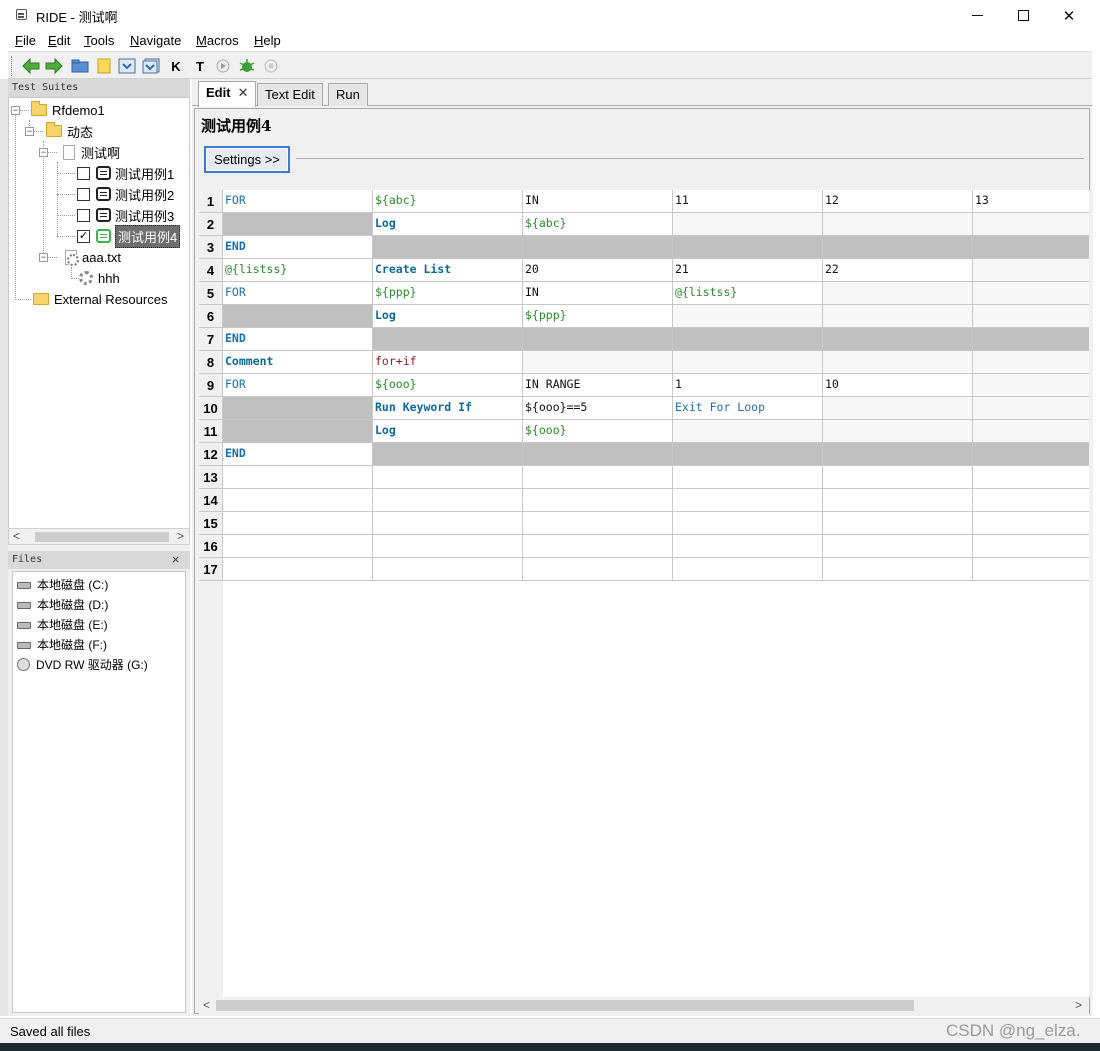  Describe the element at coordinates (180, 536) in the screenshot. I see `scroll-right-icon: >` at that location.